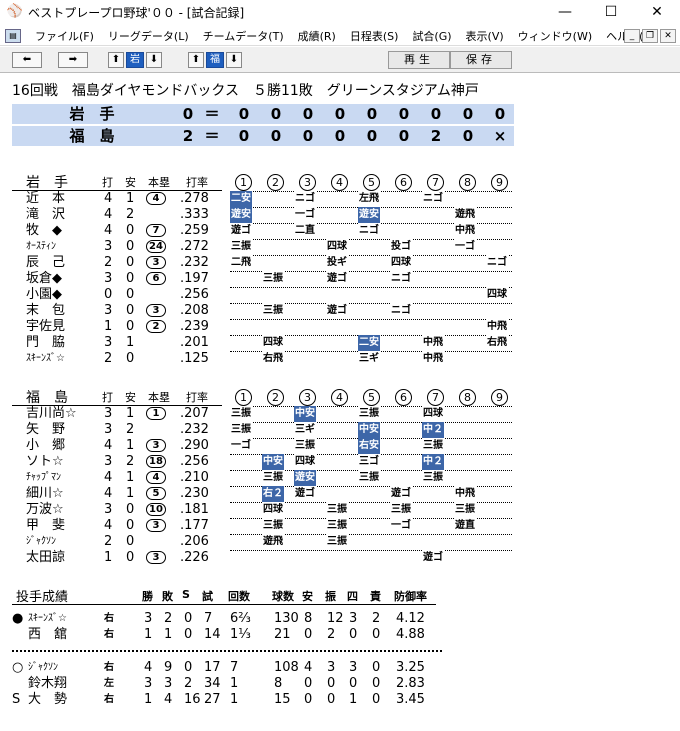  What do you see at coordinates (676, 402) in the screenshot?
I see `vertical-scrollbar` at bounding box center [676, 402].